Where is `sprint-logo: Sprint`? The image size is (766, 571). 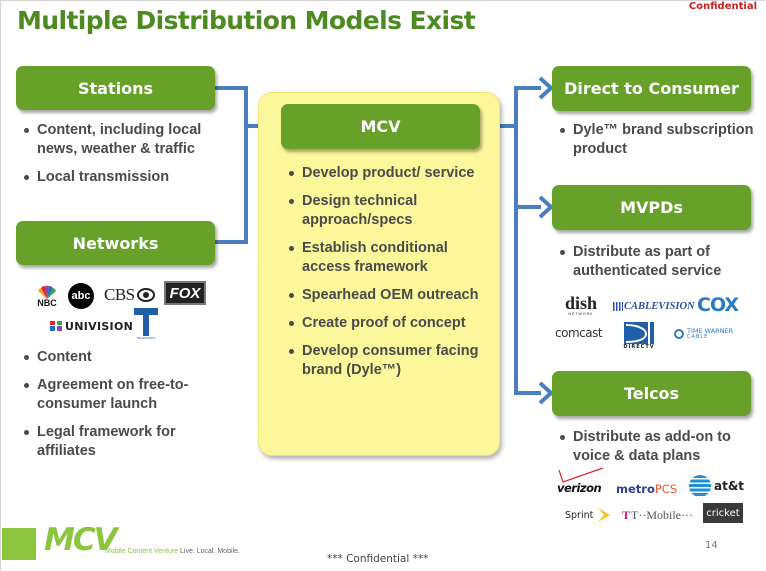
sprint-logo: Sprint is located at coordinates (588, 515).